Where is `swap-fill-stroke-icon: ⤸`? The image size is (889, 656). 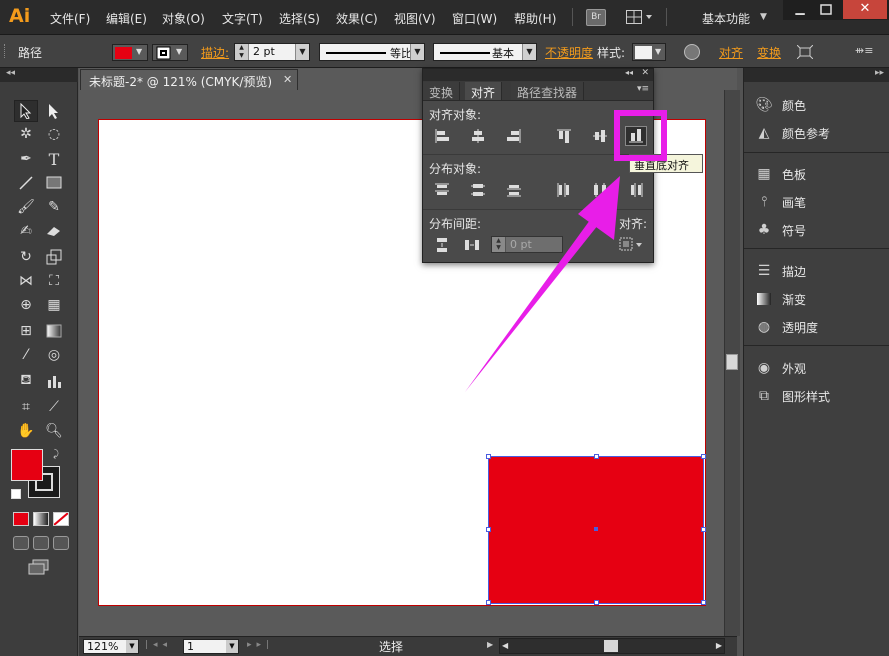 swap-fill-stroke-icon: ⤸ is located at coordinates (56, 454).